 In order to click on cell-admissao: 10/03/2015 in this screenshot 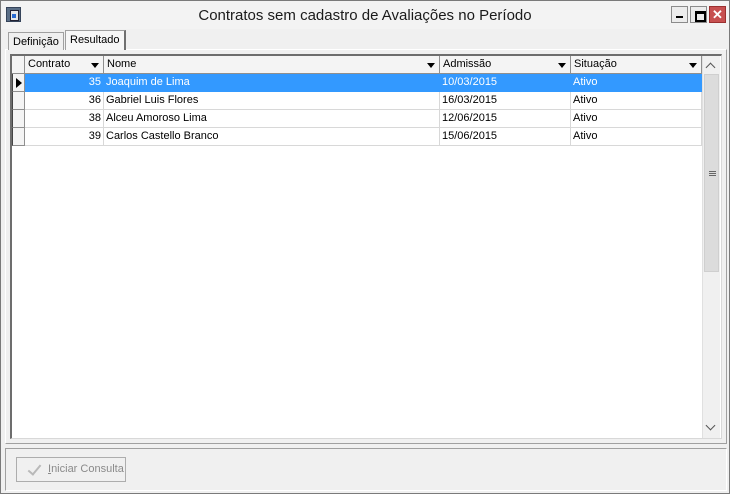, I will do `click(505, 83)`.